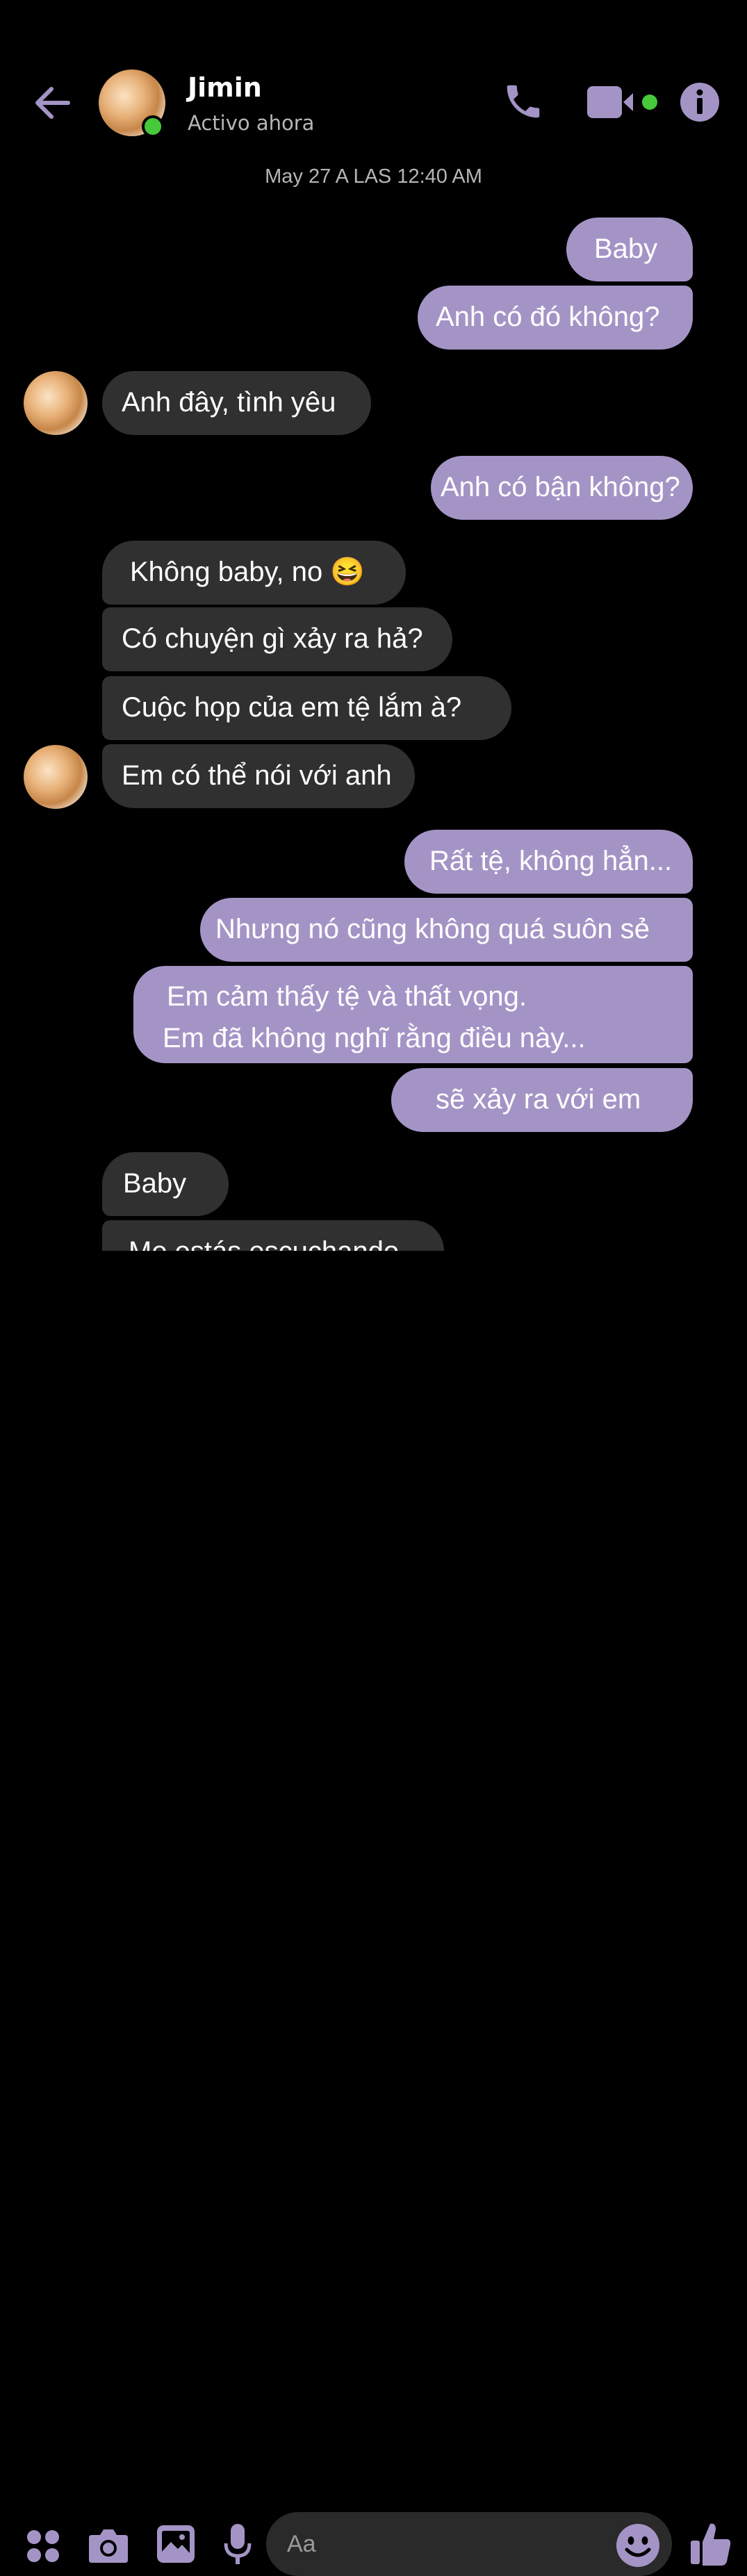 The image size is (747, 2576). What do you see at coordinates (153, 126) in the screenshot?
I see `online-indicator` at bounding box center [153, 126].